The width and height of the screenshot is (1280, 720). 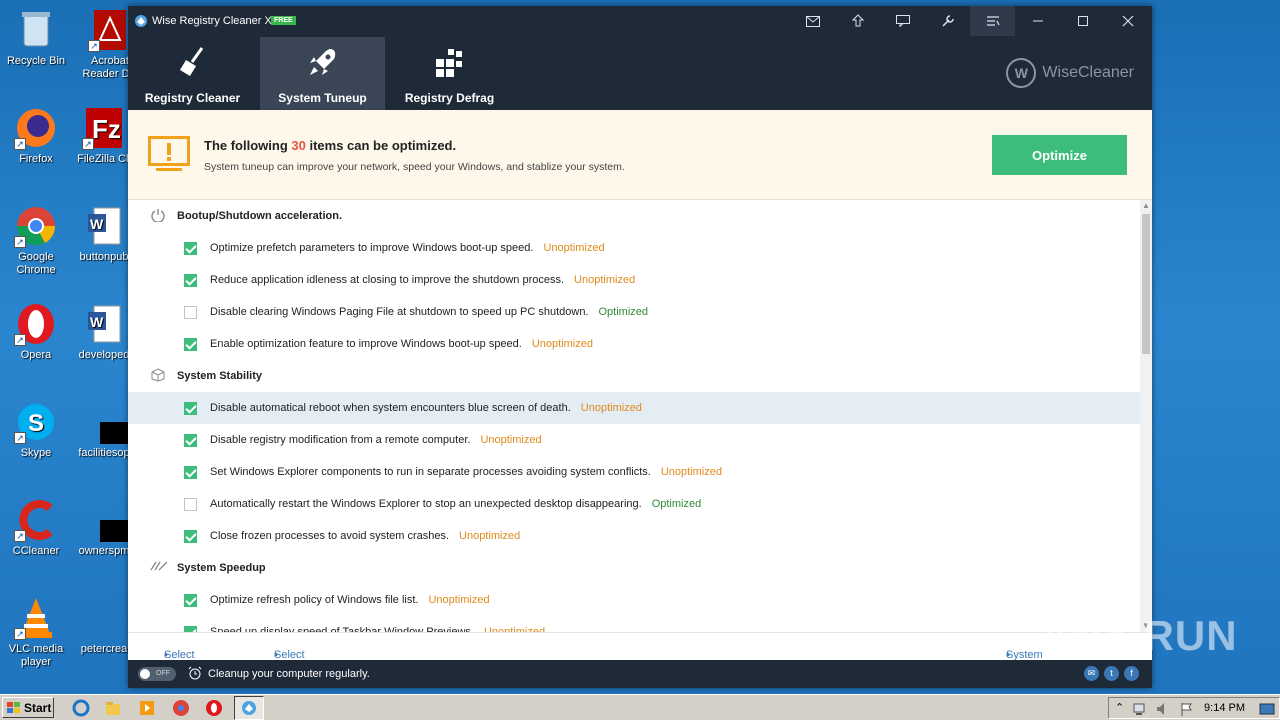 I want to click on desktop-icon-label: petercrea, so click(x=104, y=649).